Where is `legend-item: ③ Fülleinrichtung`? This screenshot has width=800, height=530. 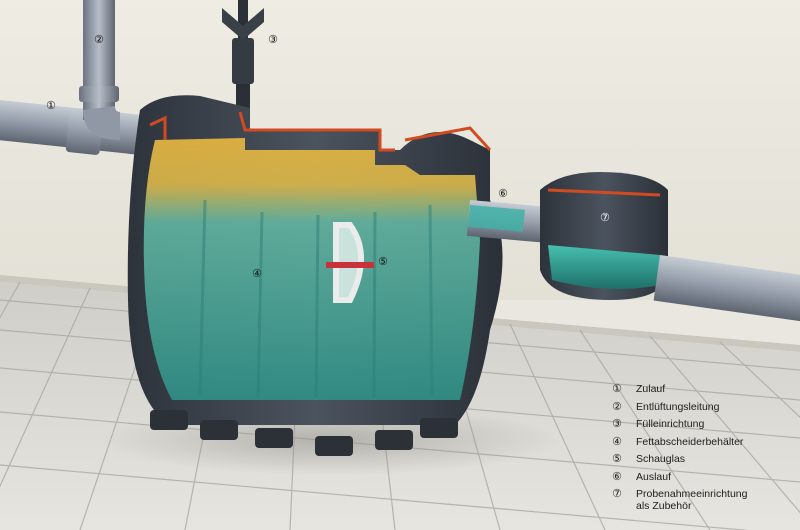
legend-item: ③ Fülleinrichtung is located at coordinates (704, 424).